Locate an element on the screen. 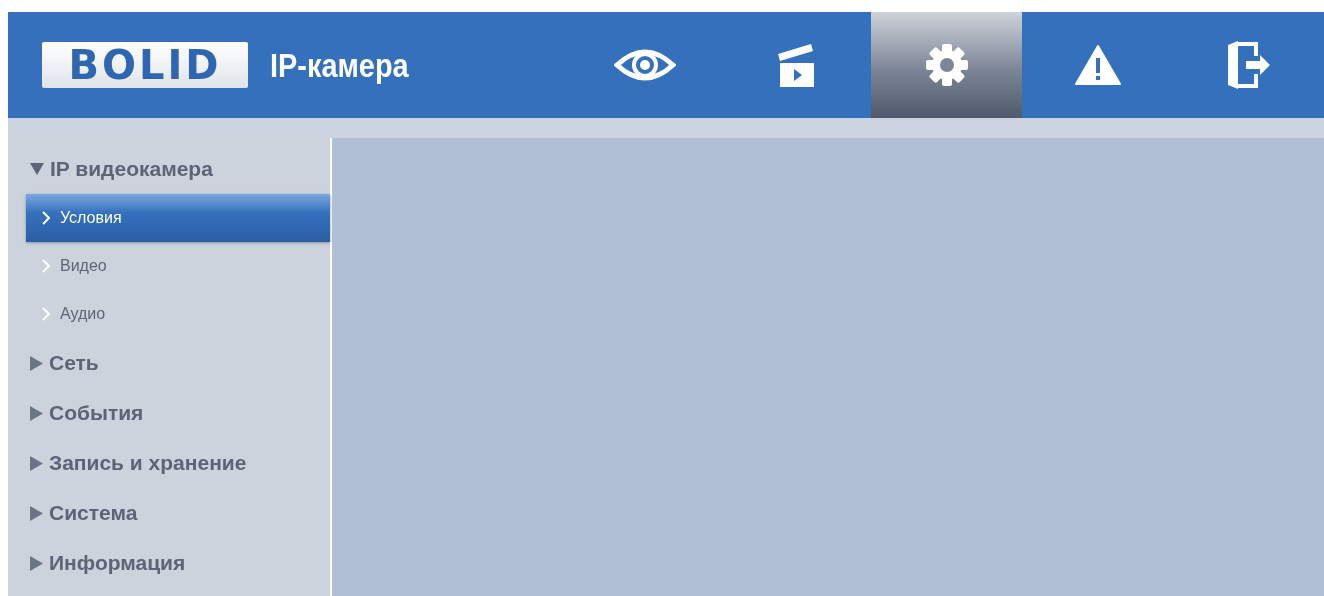 The image size is (1324, 596). menu-item: Условия is located at coordinates (178, 218).